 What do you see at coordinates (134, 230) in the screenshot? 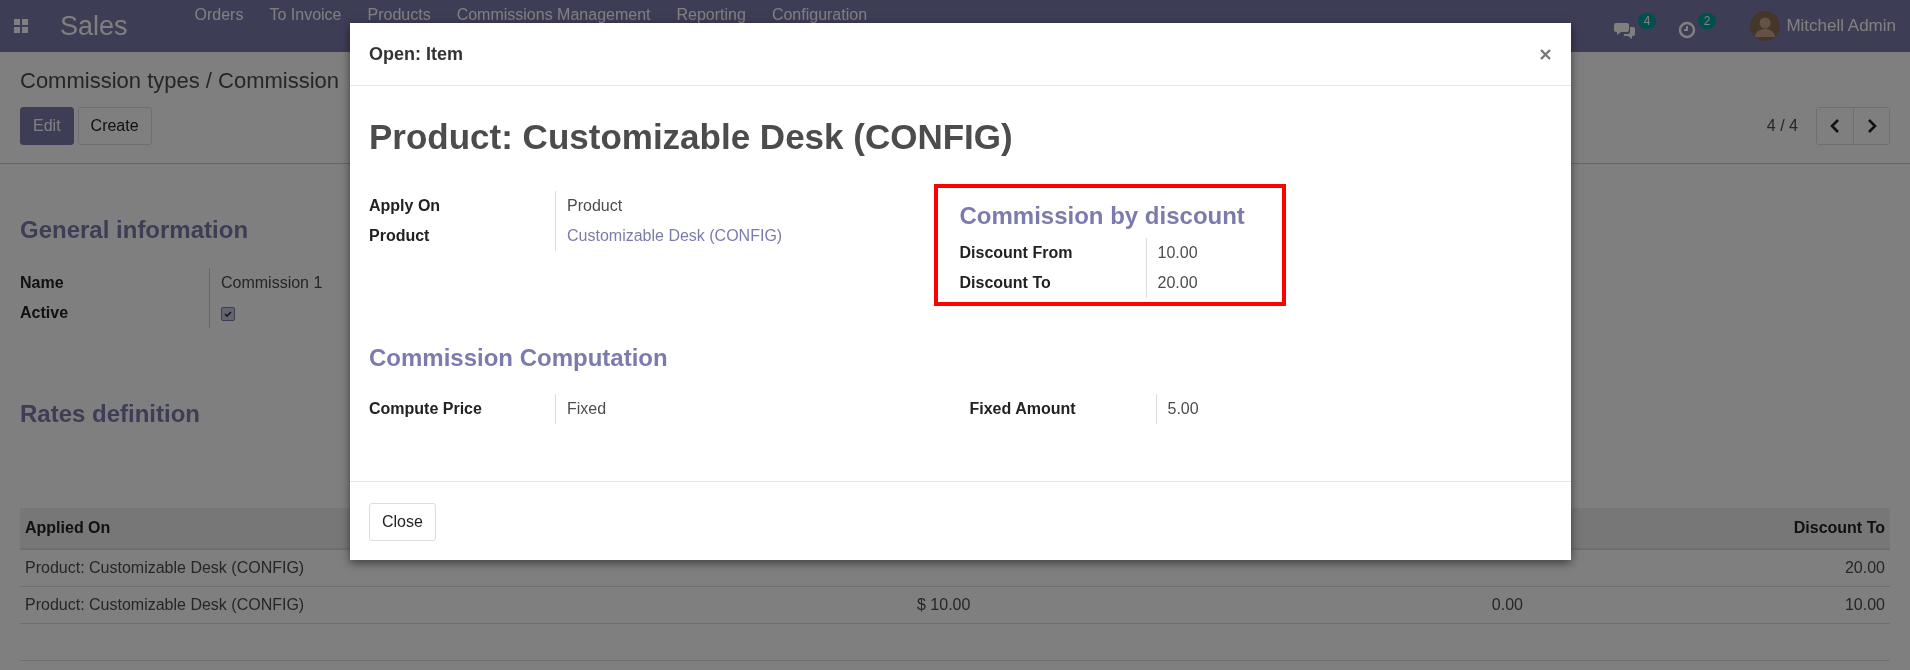
I see `section-heading: General information` at bounding box center [134, 230].